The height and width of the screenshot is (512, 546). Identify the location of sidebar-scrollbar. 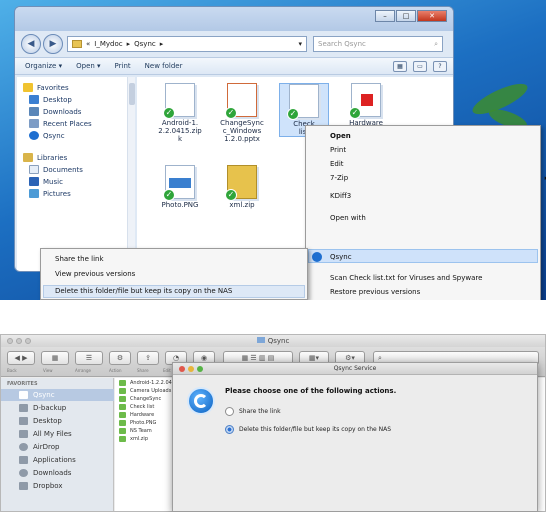
(131, 174).